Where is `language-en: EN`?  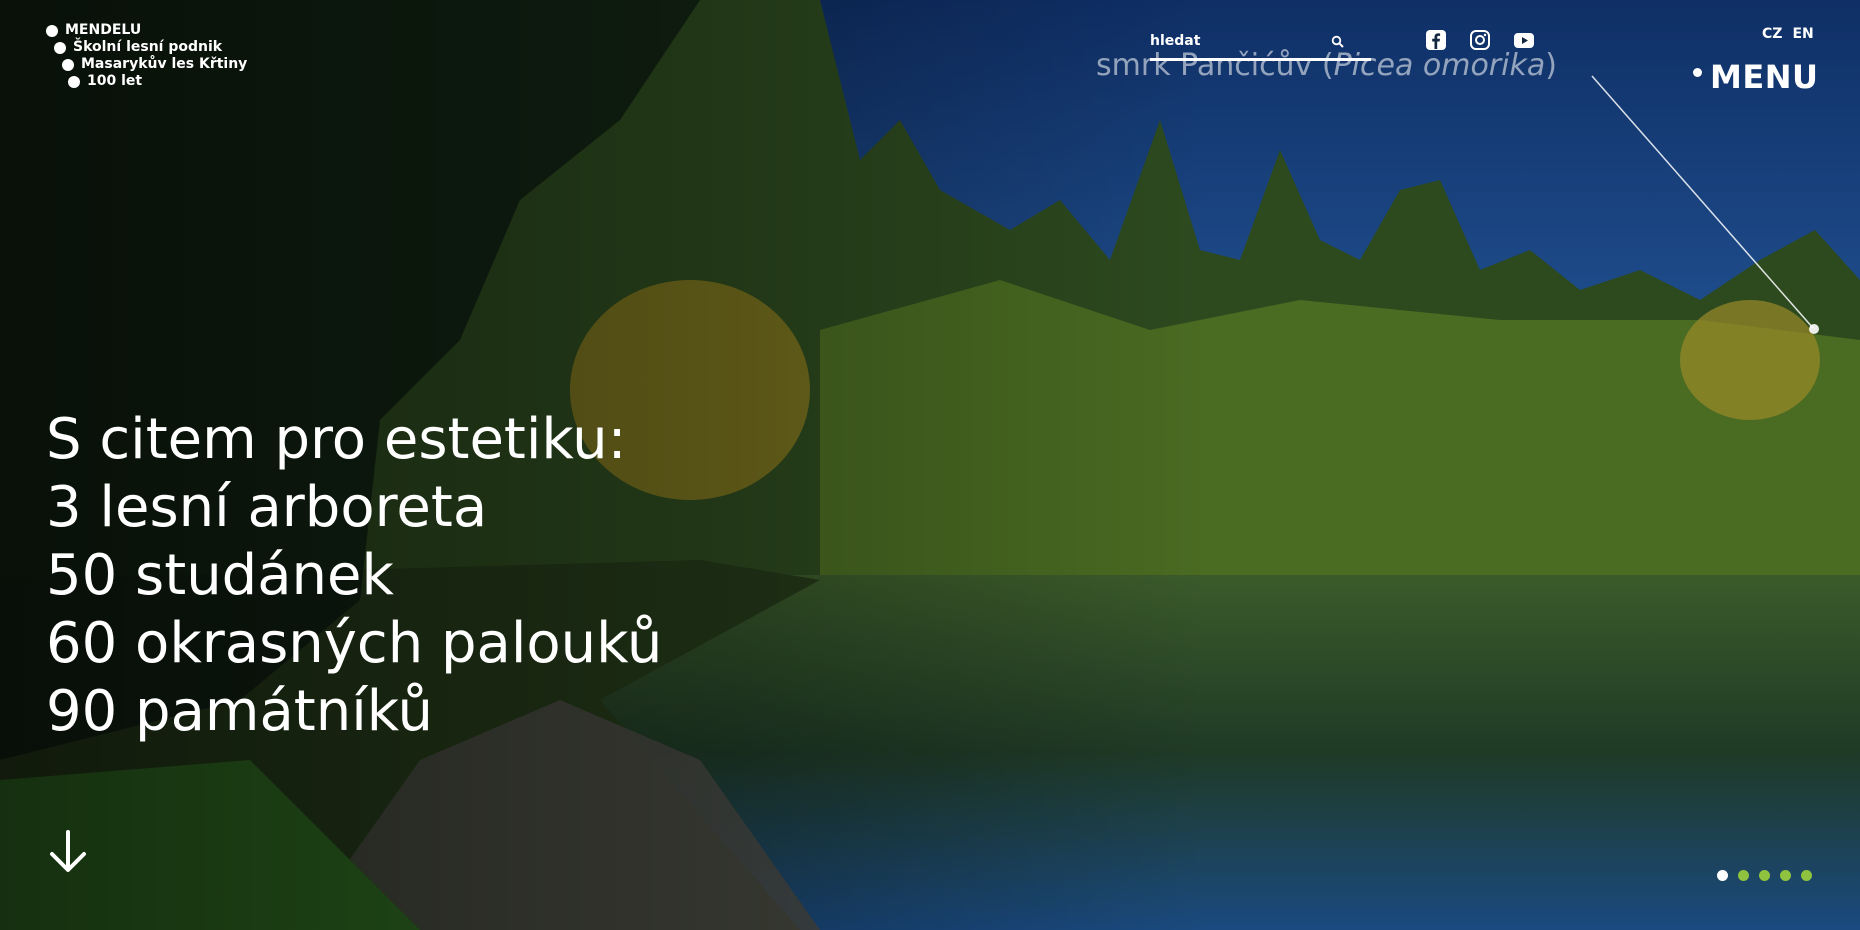
language-en: EN is located at coordinates (1802, 34).